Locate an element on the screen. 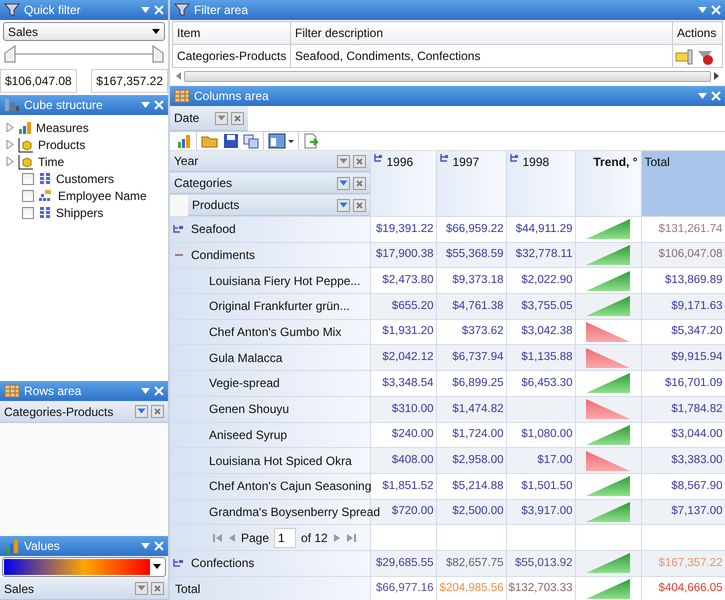 This screenshot has height=600, width=725. tree-item: Employee Name is located at coordinates (102, 195).